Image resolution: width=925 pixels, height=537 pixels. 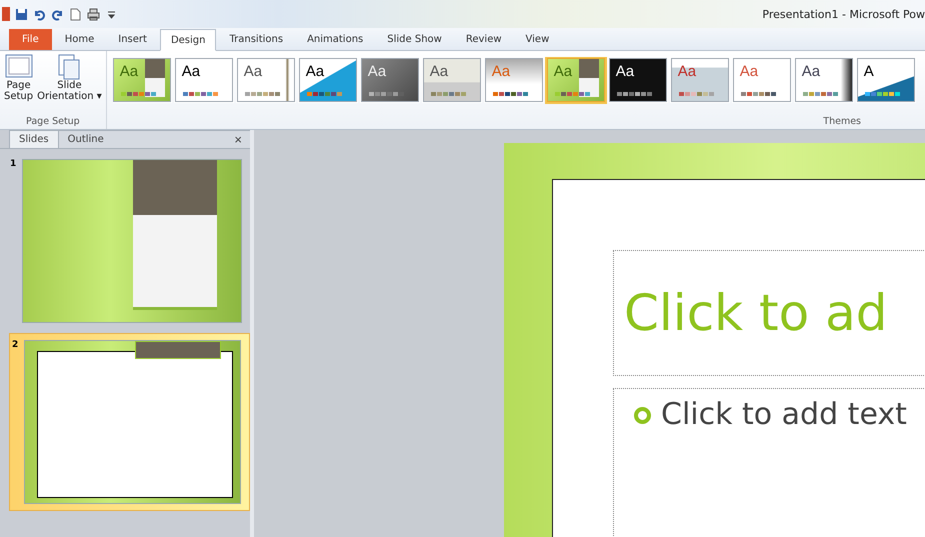 What do you see at coordinates (69, 85) in the screenshot?
I see `slide-orientation-button: Slide Orientation ▾` at bounding box center [69, 85].